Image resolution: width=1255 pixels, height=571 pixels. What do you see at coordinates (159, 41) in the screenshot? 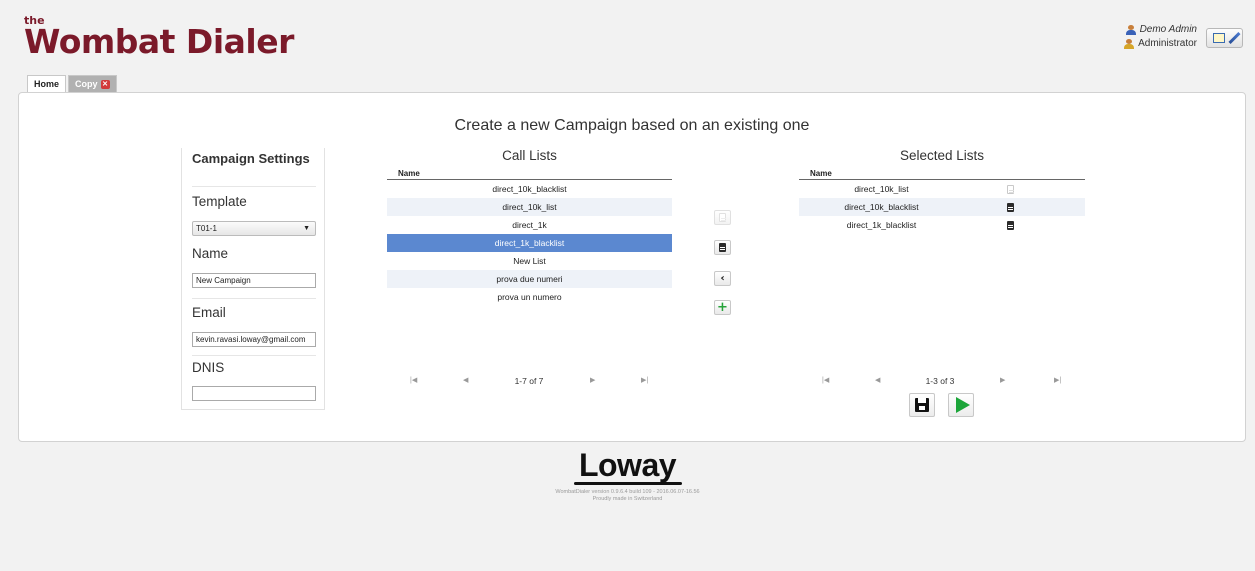
I see `logo-name: Wombat Dialer` at bounding box center [159, 41].